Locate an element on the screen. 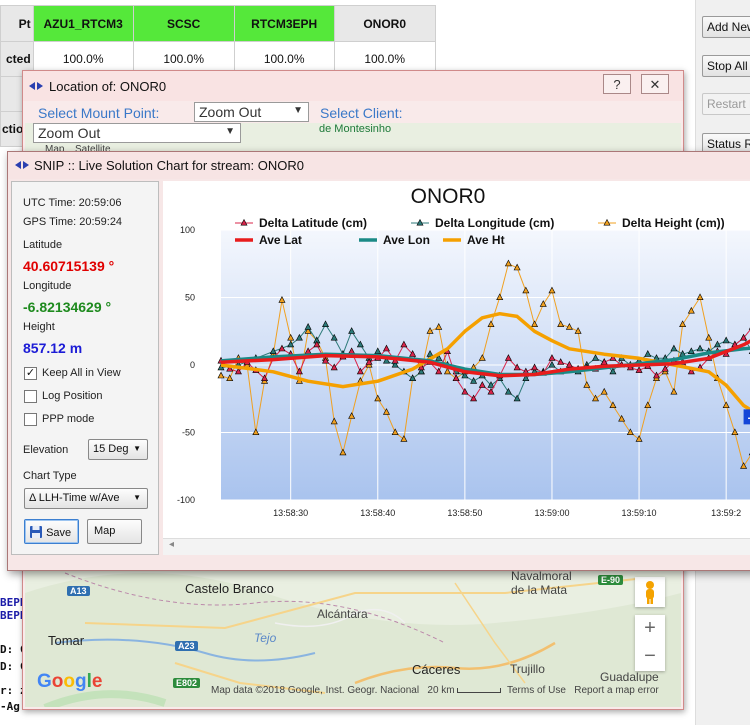  map-button: Map is located at coordinates (114, 531).